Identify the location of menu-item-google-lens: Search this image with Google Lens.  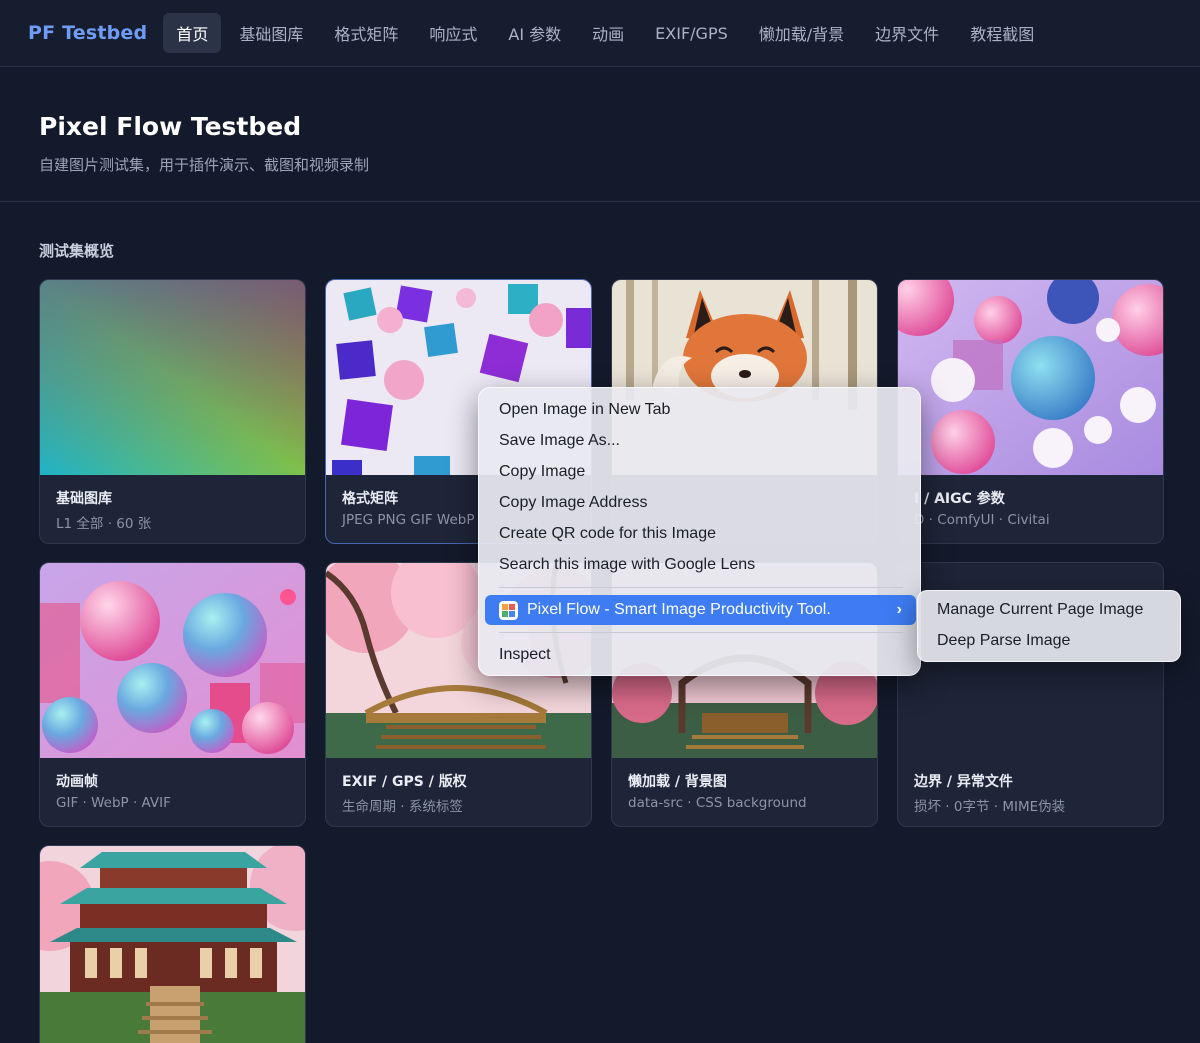
(700, 565).